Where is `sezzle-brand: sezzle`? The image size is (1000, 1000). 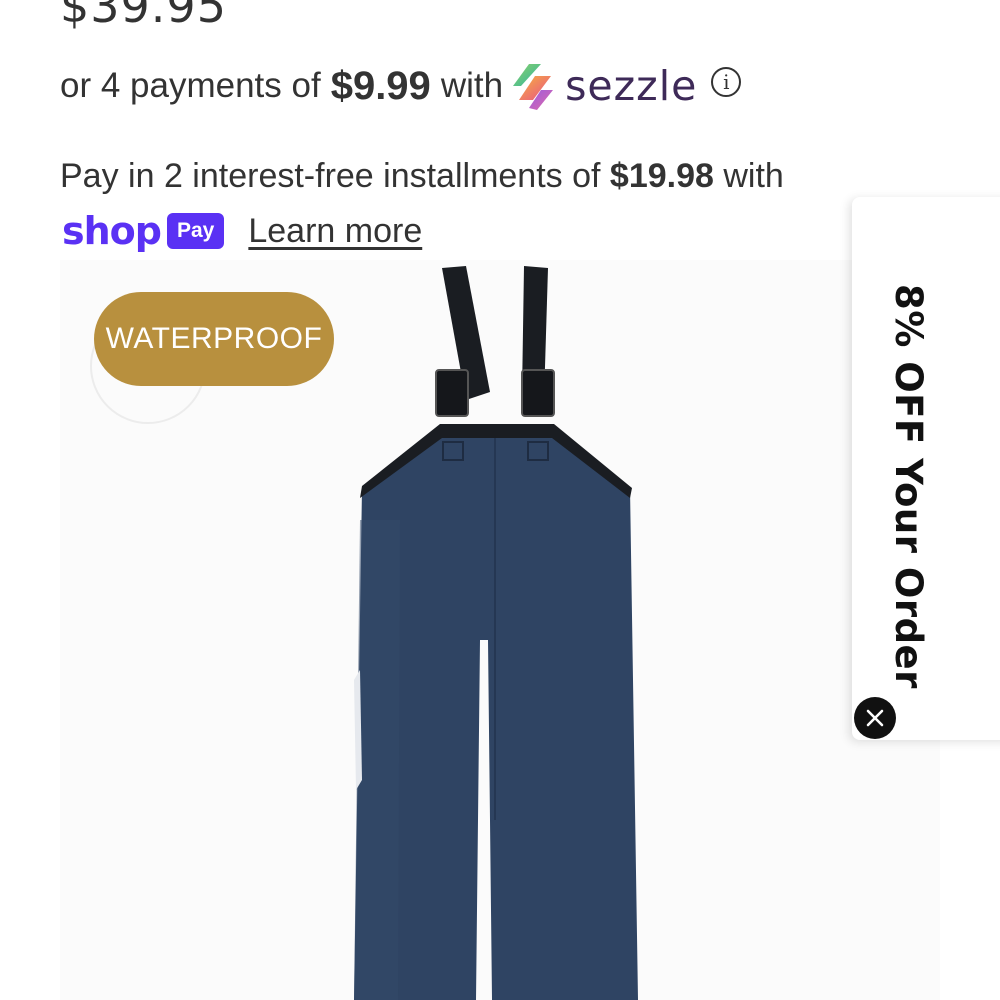
sezzle-brand: sezzle is located at coordinates (631, 86).